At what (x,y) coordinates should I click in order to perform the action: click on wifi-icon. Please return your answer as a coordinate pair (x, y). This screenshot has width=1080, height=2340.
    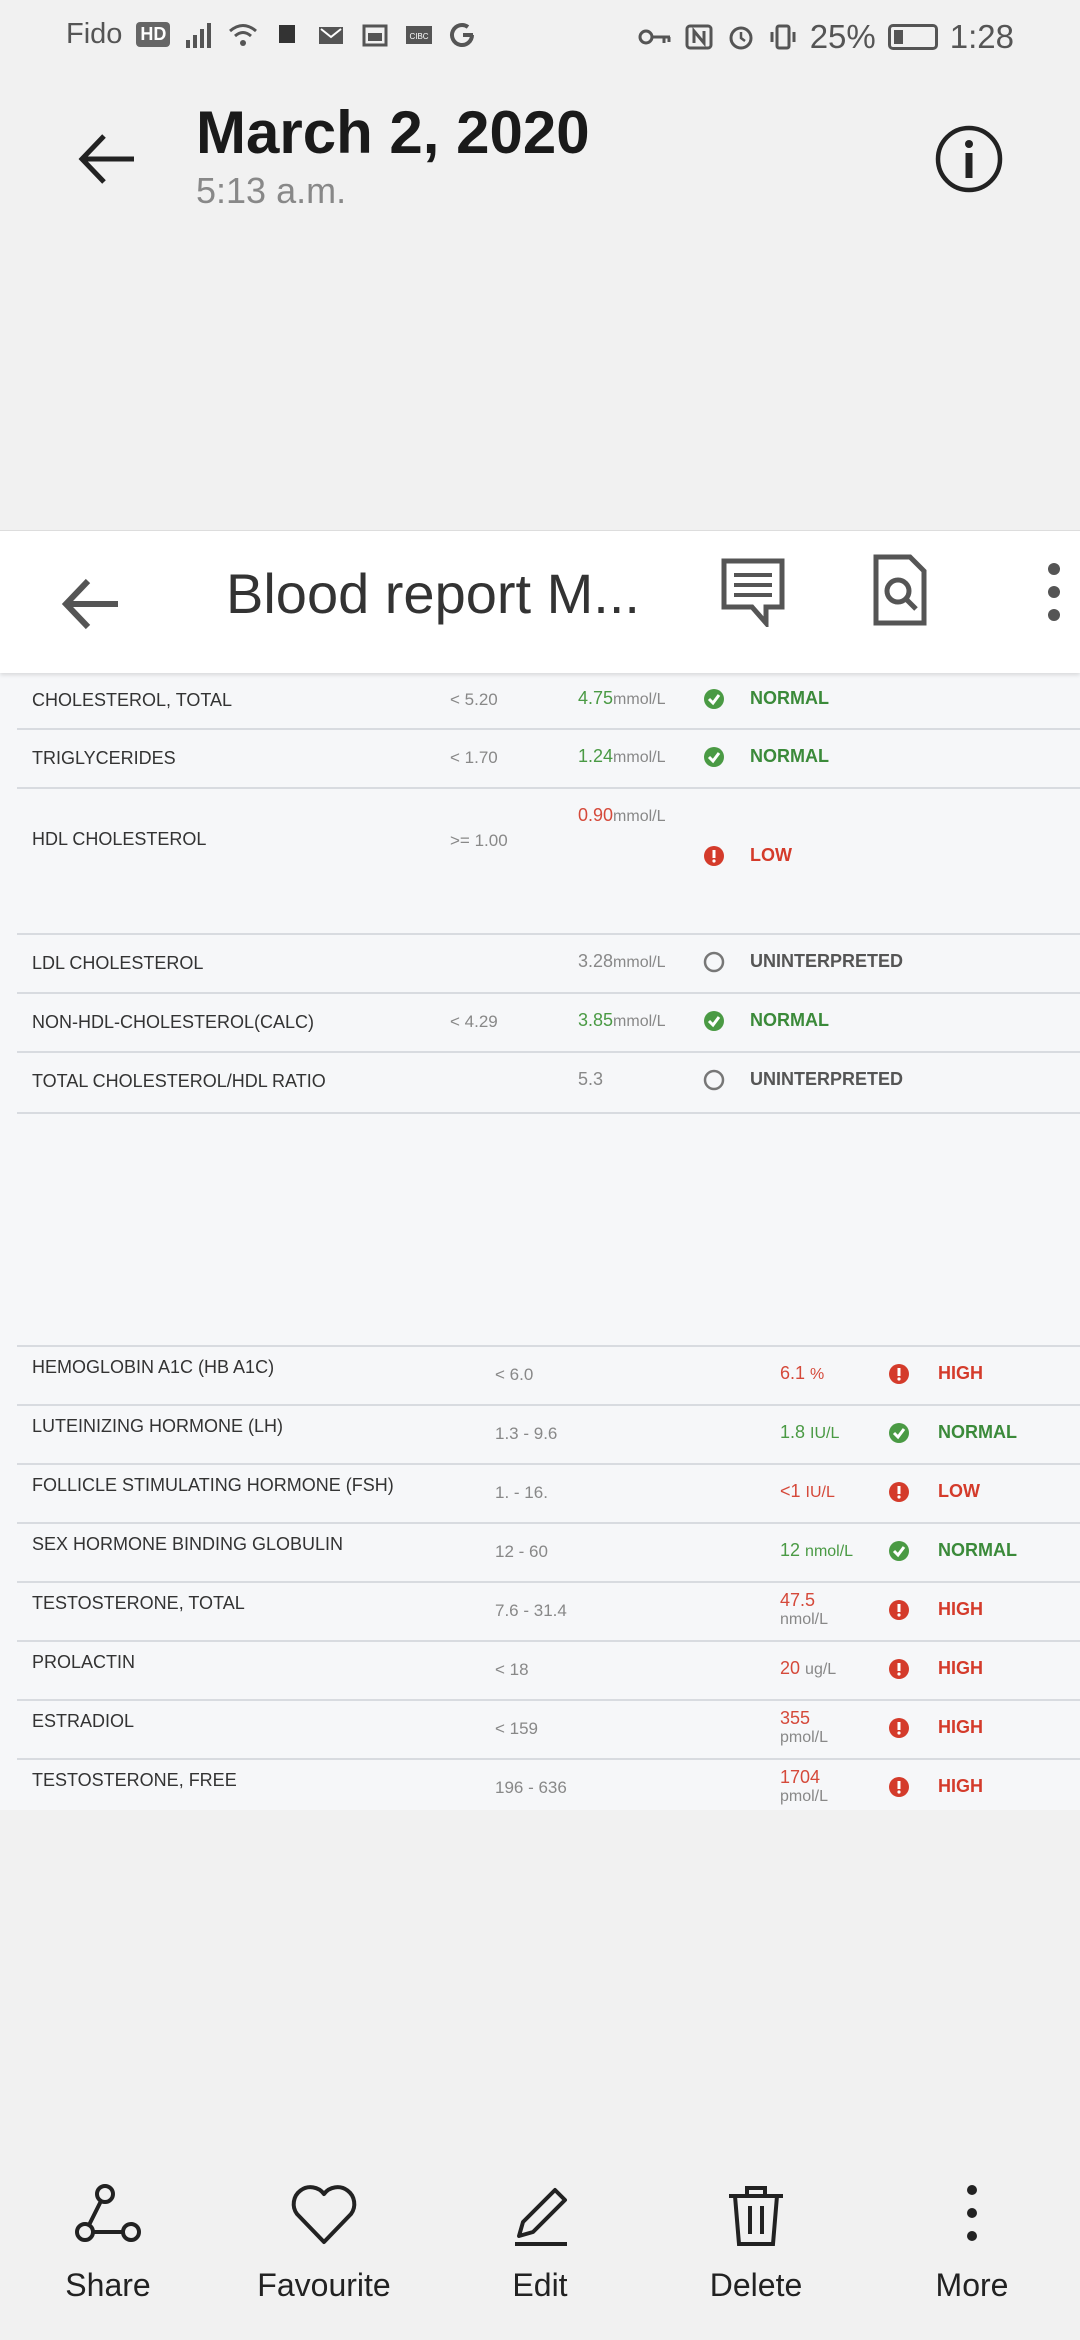
    Looking at the image, I should click on (243, 34).